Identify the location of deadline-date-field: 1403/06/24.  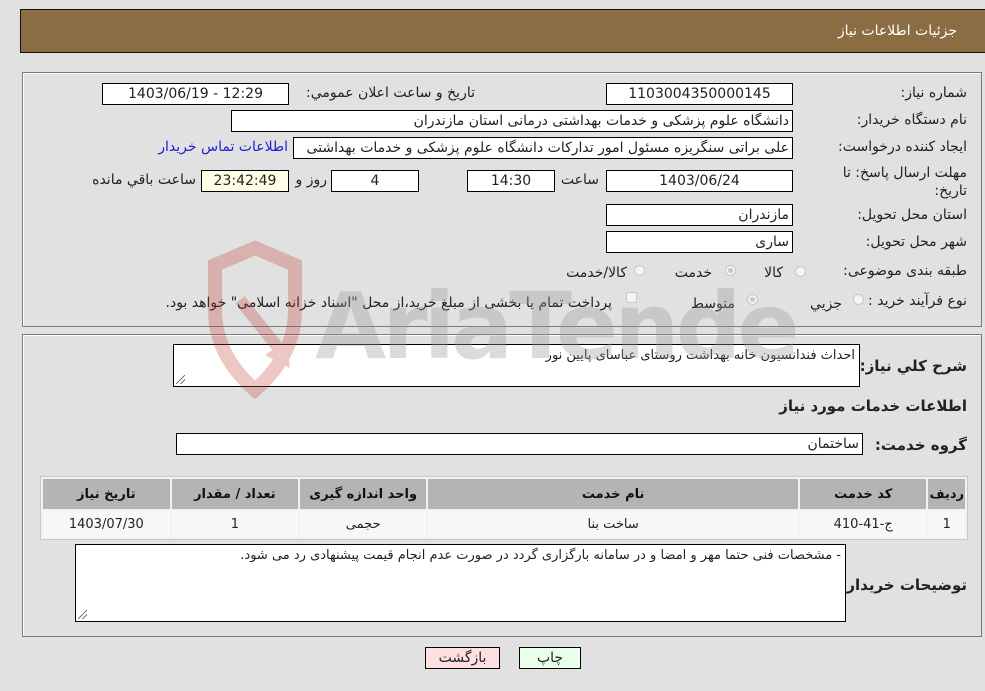
(699, 181).